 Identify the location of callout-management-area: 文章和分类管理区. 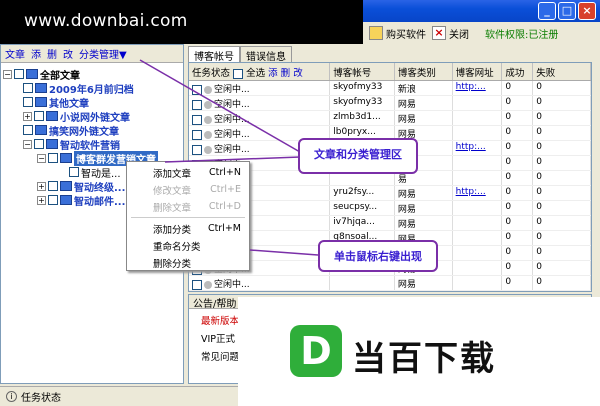
(358, 156).